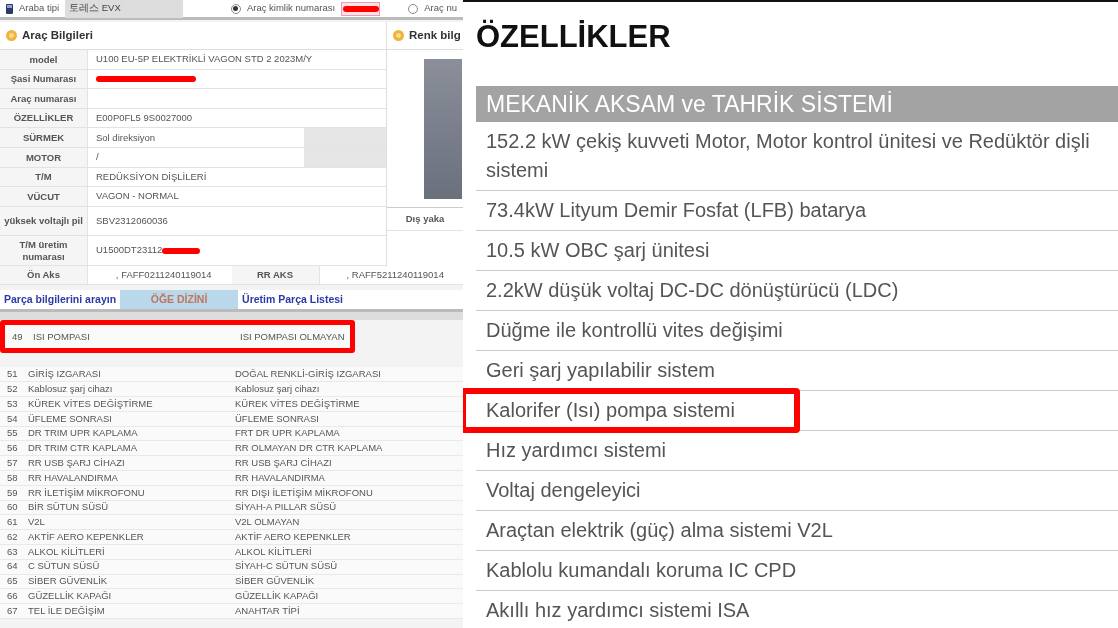 This screenshot has height=628, width=1118. I want to click on feature-text: Kablolu kumandalı koruma IC CPD, so click(641, 570).